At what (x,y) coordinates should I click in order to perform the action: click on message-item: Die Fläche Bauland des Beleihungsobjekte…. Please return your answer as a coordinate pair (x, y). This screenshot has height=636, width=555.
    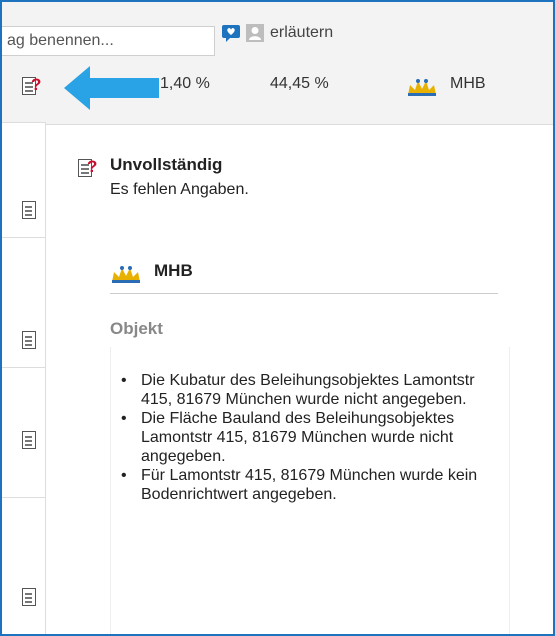
    Looking at the image, I should click on (301, 437).